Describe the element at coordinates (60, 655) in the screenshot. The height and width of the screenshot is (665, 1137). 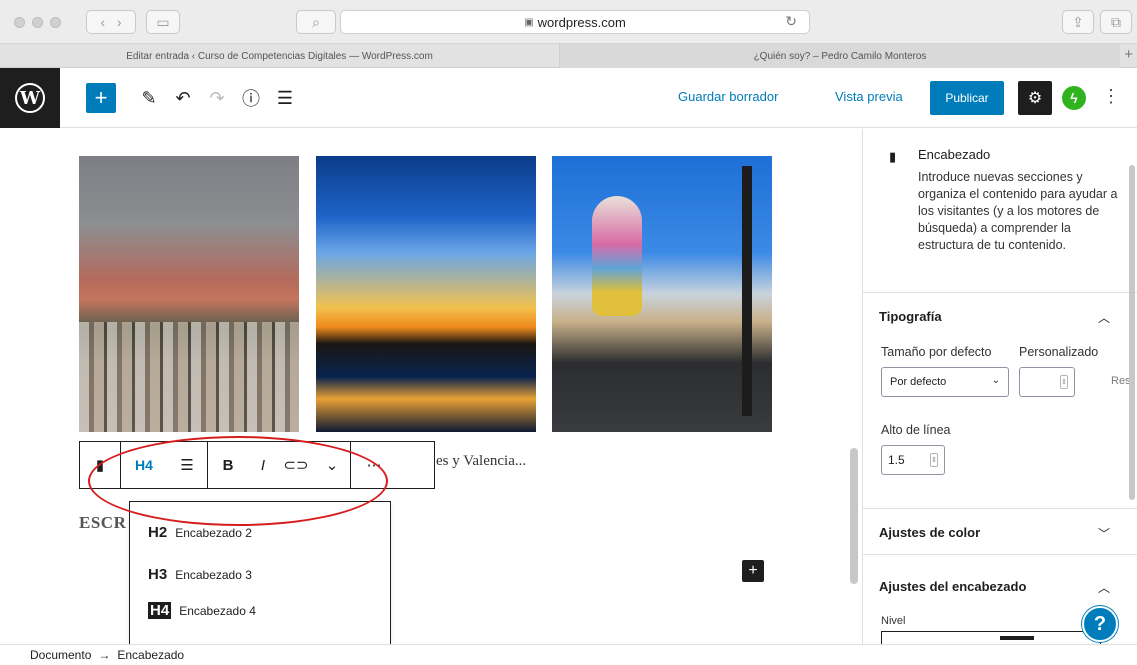
I see `breadcrumb-document: Documento` at that location.